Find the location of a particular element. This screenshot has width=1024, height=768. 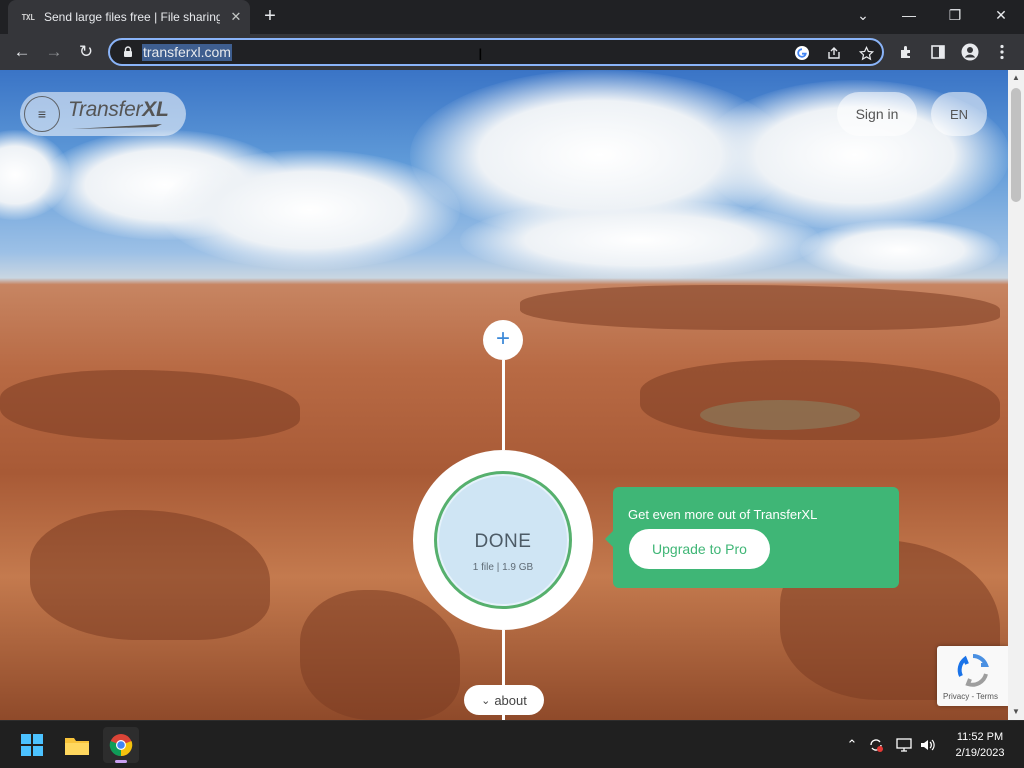

close-window-button: ✕ is located at coordinates (1001, 15).